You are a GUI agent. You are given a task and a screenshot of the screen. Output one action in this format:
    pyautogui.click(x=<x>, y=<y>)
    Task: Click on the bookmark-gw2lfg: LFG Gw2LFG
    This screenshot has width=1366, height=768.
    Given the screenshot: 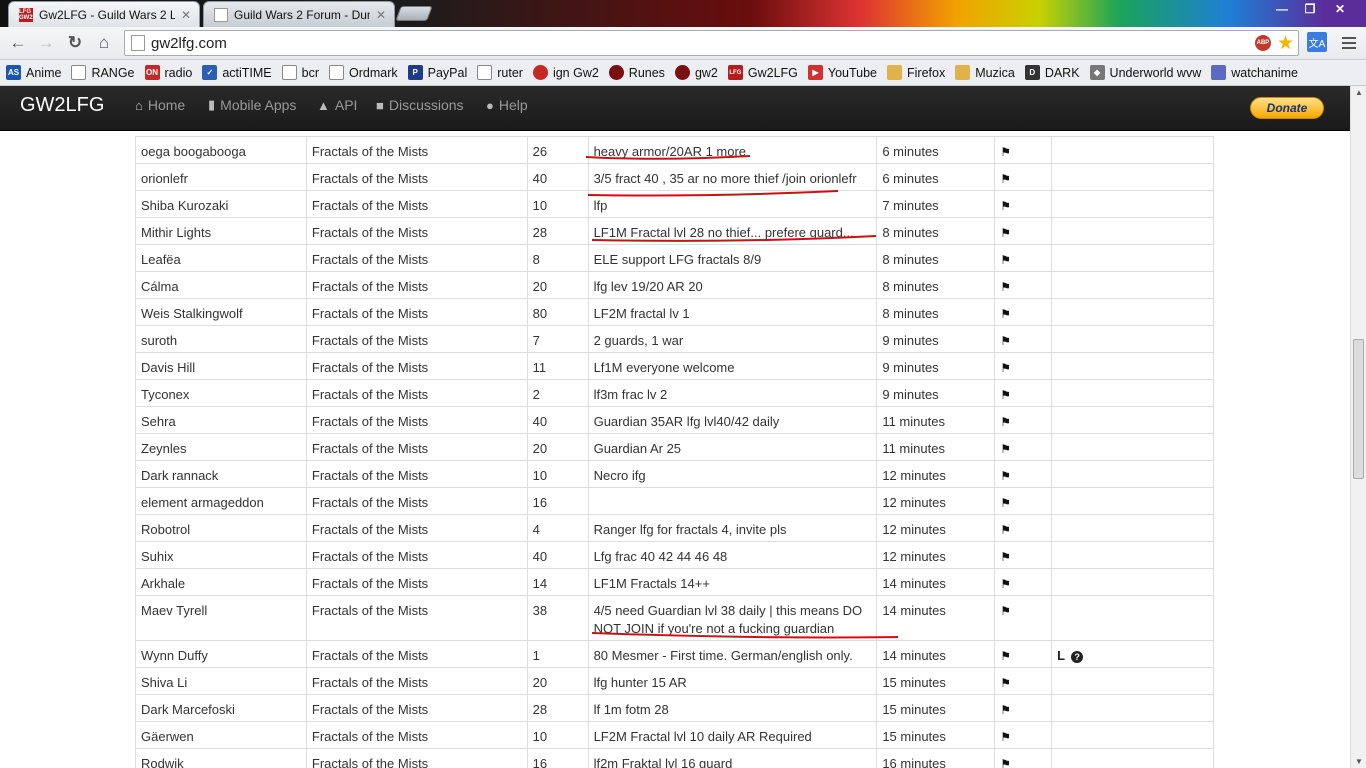 What is the action you would take?
    pyautogui.click(x=762, y=72)
    